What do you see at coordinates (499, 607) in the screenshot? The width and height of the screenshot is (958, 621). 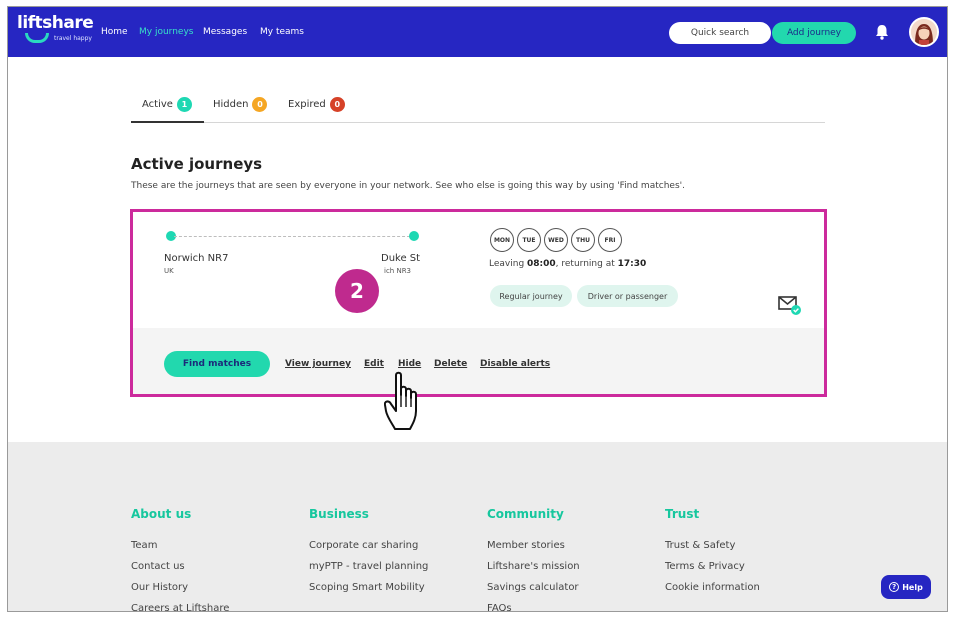 I see `footer-link-faqs: FAQs` at bounding box center [499, 607].